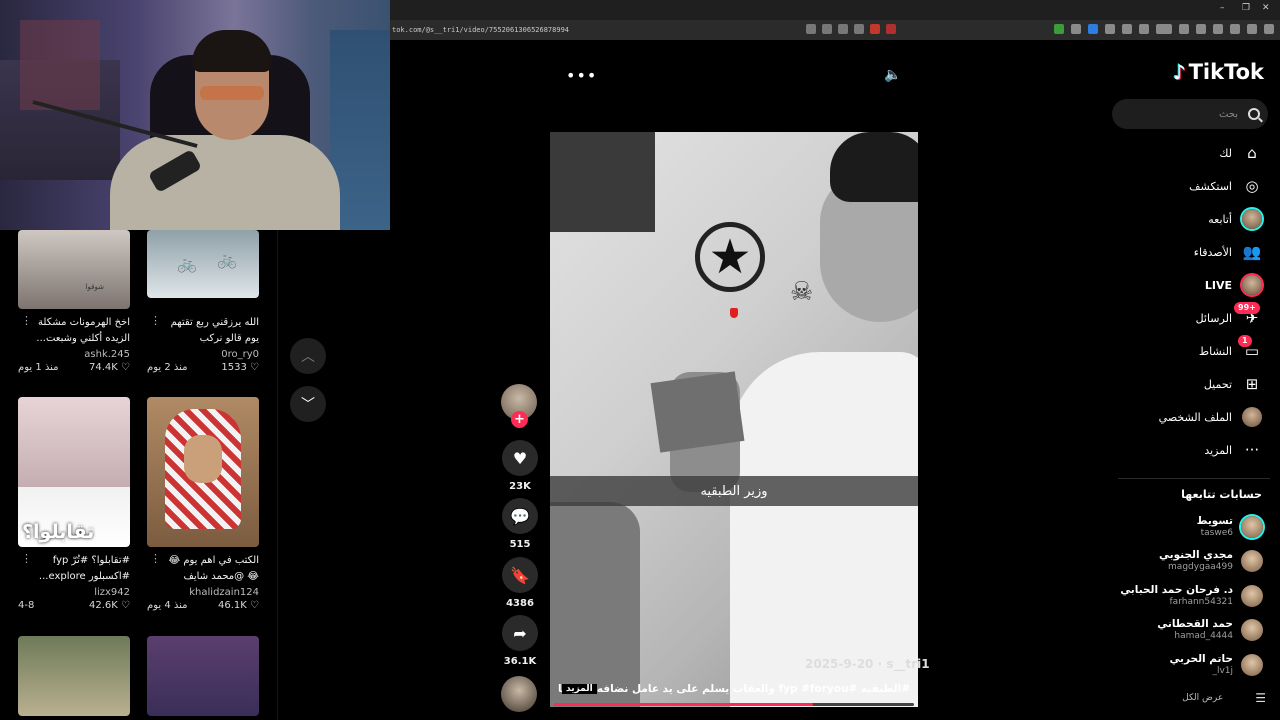 The height and width of the screenshot is (720, 1280). I want to click on nav-messages: ✈ +99 الرسائل, so click(1228, 316).